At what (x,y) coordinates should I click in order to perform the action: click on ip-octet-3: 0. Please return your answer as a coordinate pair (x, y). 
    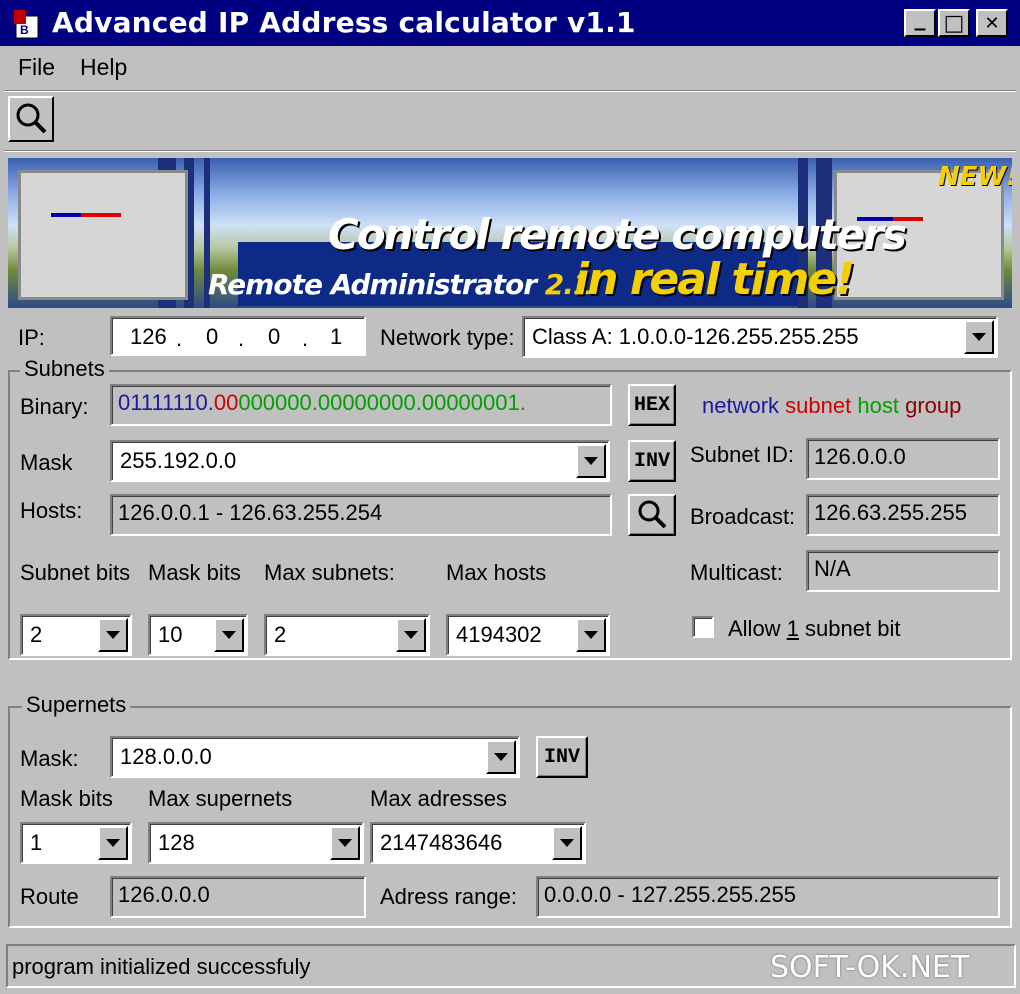
    Looking at the image, I should click on (274, 336).